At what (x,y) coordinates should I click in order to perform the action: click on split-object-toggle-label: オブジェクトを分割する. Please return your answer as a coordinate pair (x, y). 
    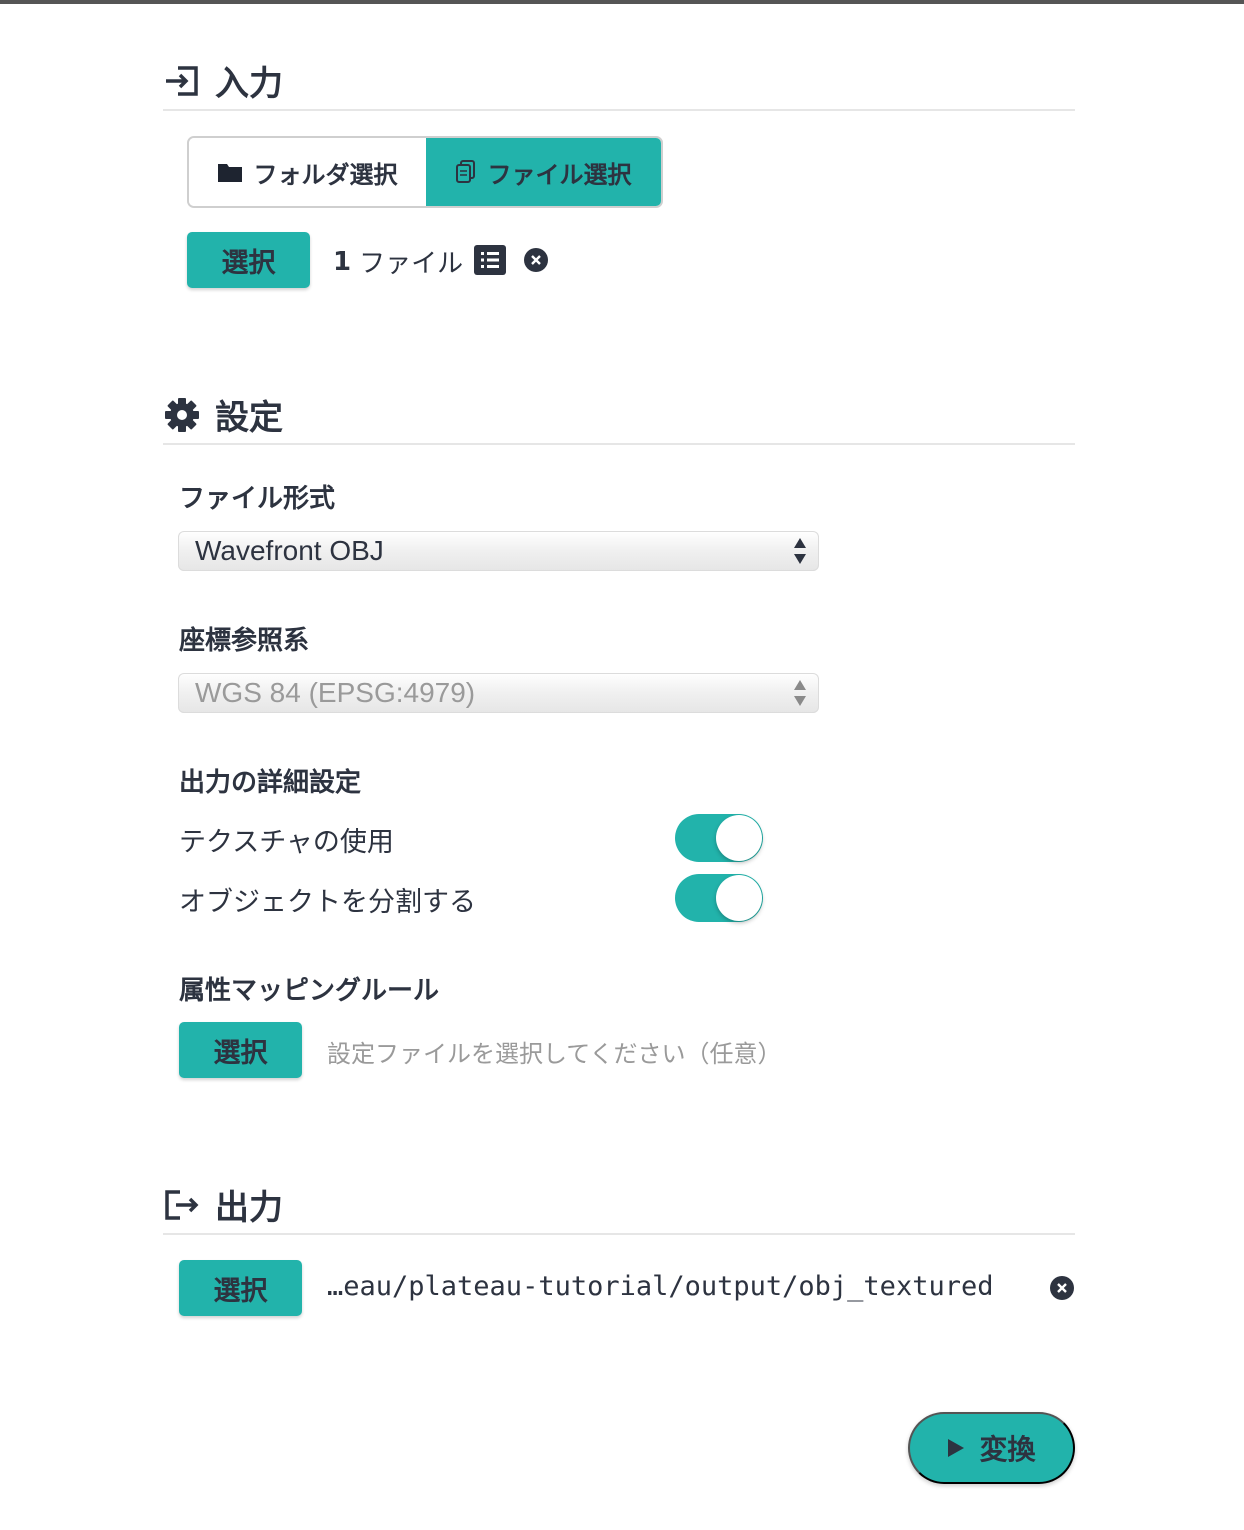
    Looking at the image, I should click on (327, 902).